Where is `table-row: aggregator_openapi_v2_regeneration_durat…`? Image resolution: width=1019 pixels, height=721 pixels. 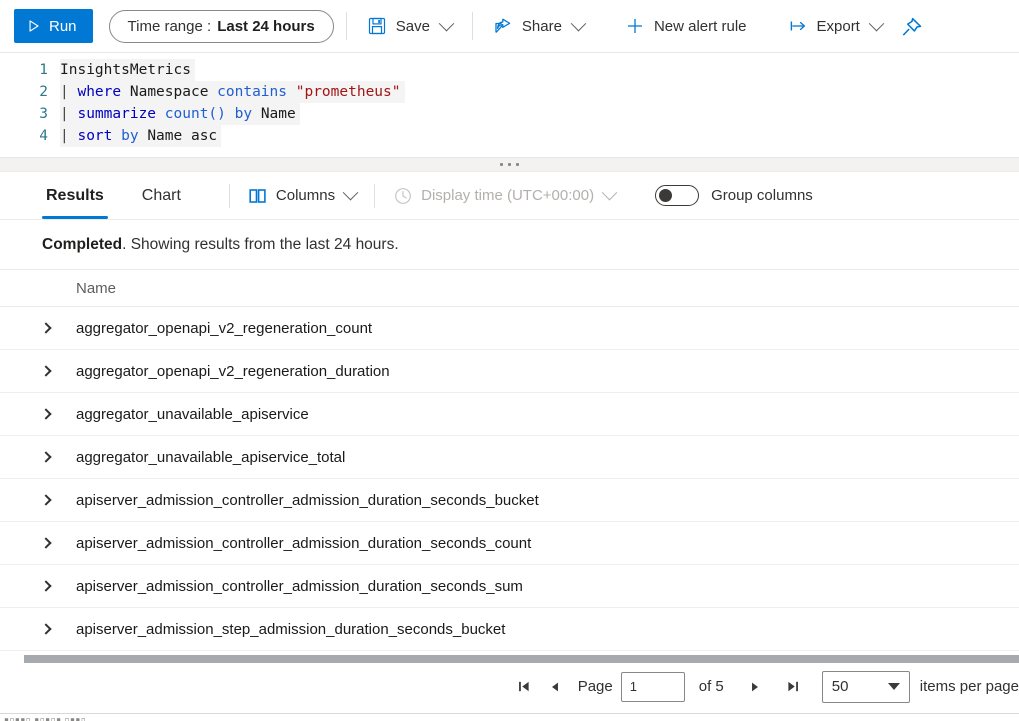
table-row: aggregator_openapi_v2_regeneration_durat… is located at coordinates (509, 371).